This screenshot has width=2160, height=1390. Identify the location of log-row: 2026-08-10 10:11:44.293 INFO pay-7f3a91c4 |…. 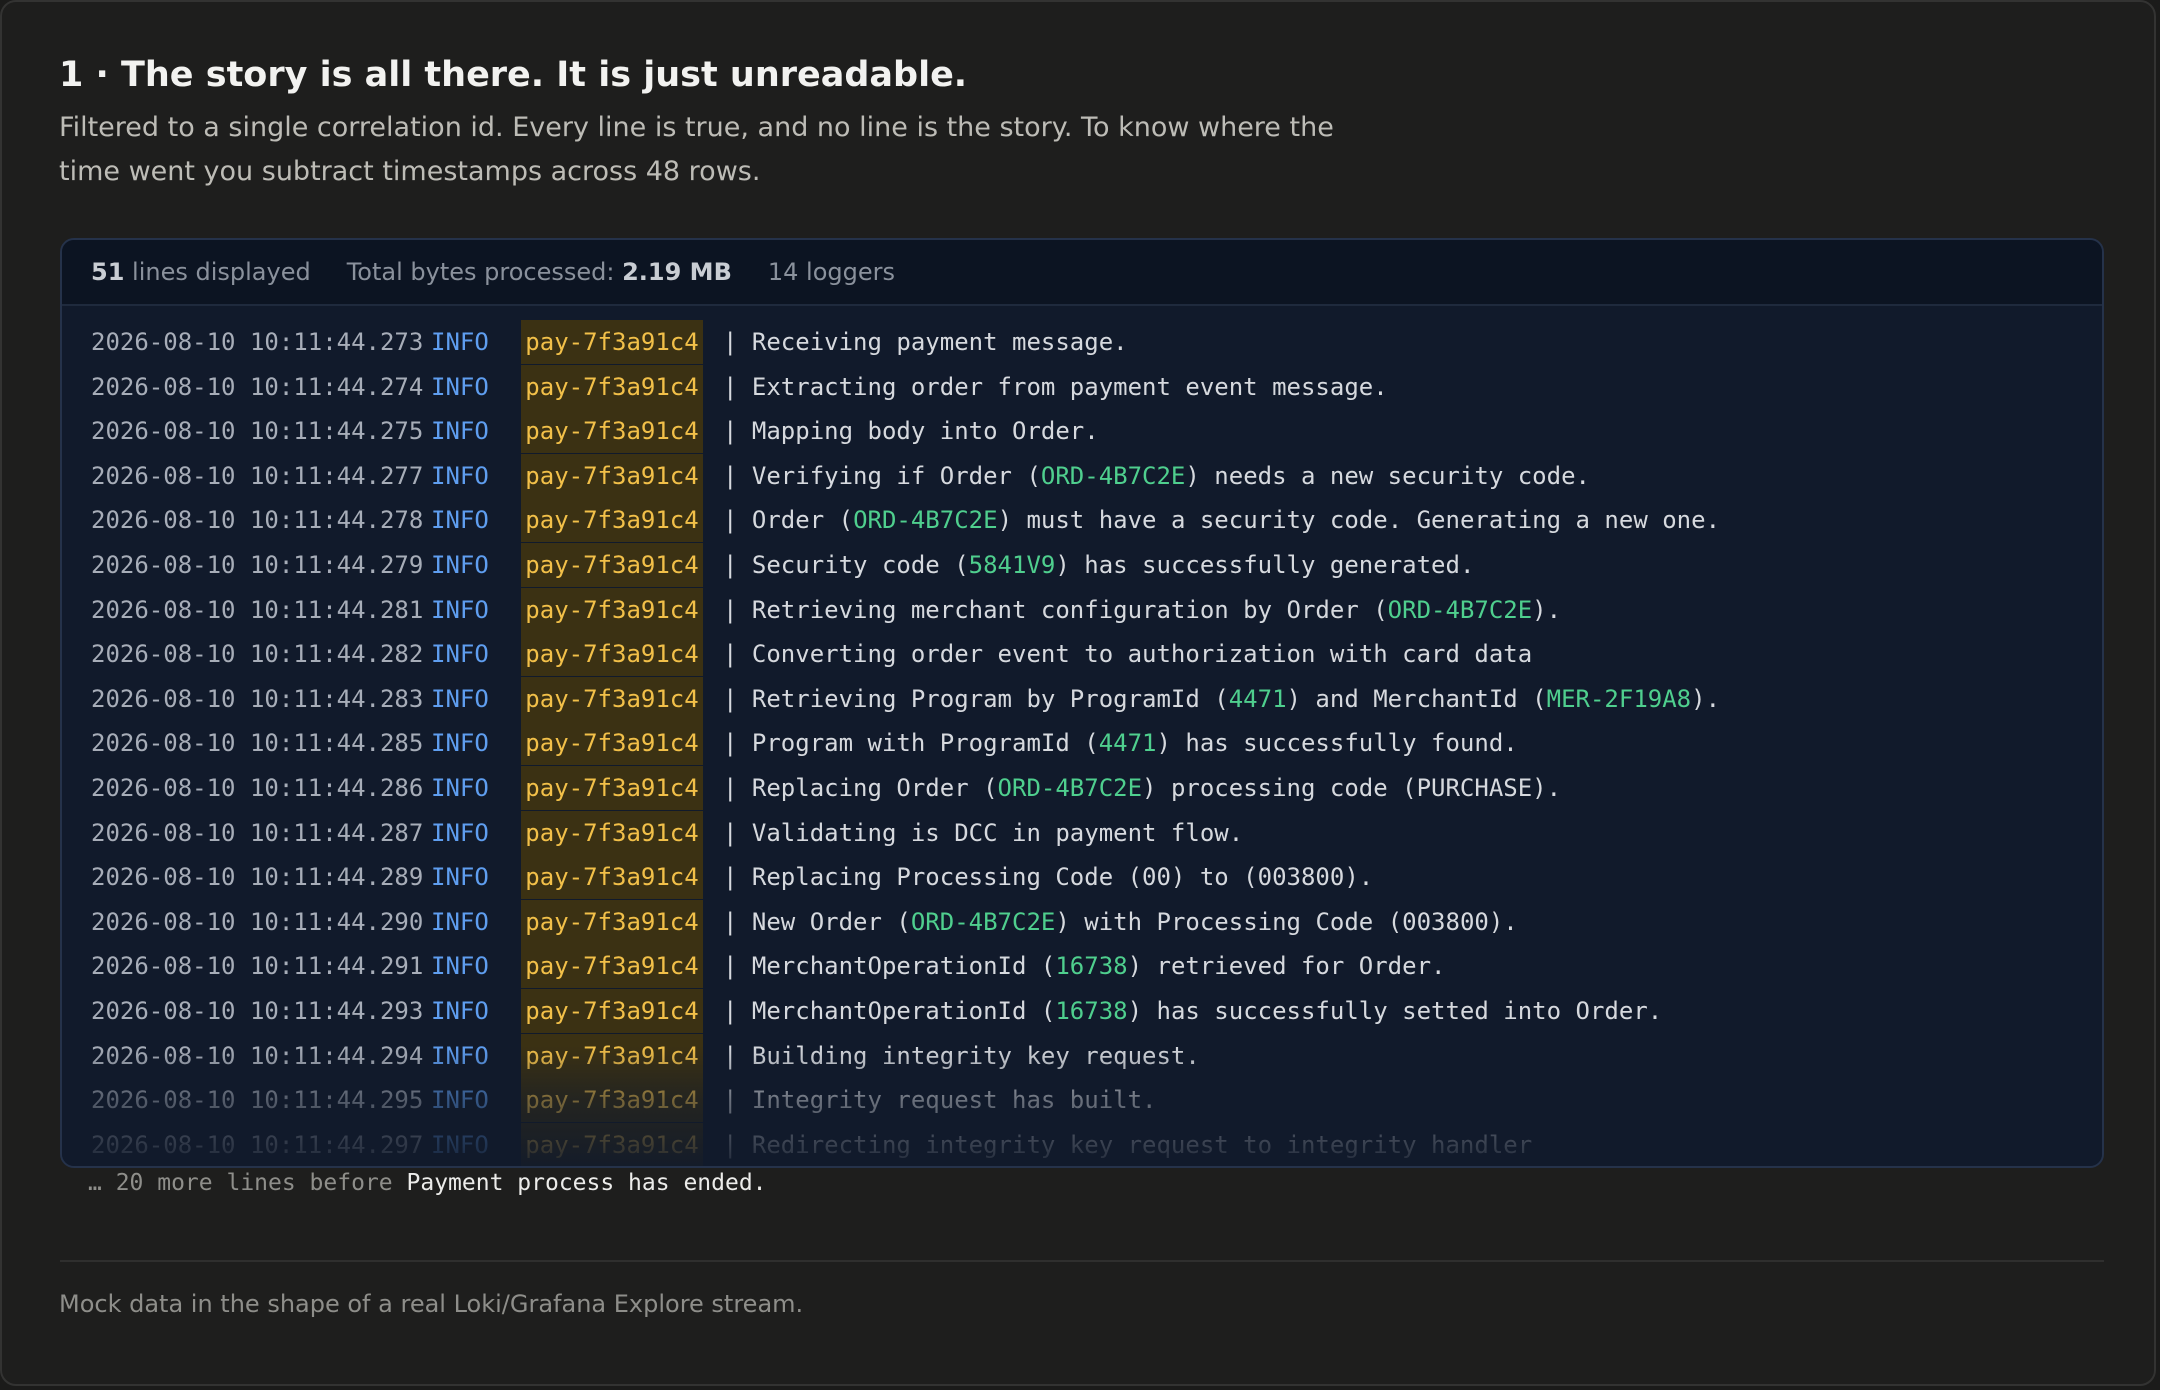
(876, 1011).